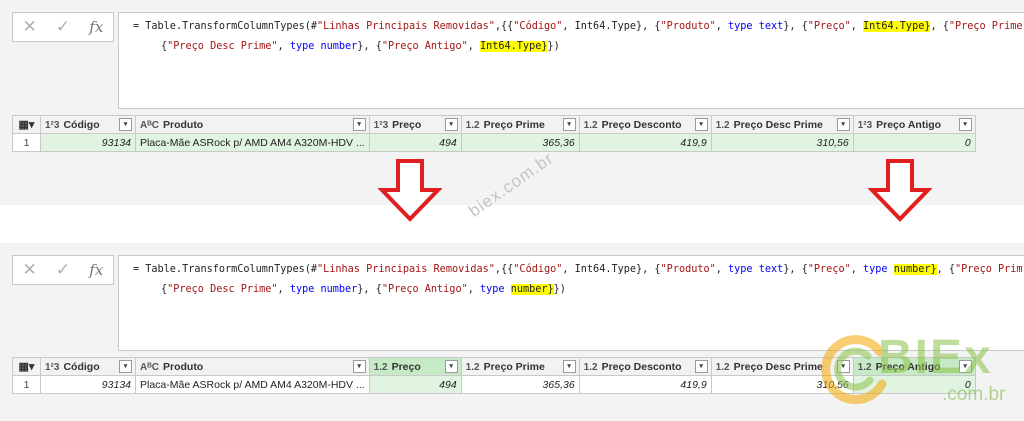  I want to click on highlight-number-antigo: number}, so click(532, 289).